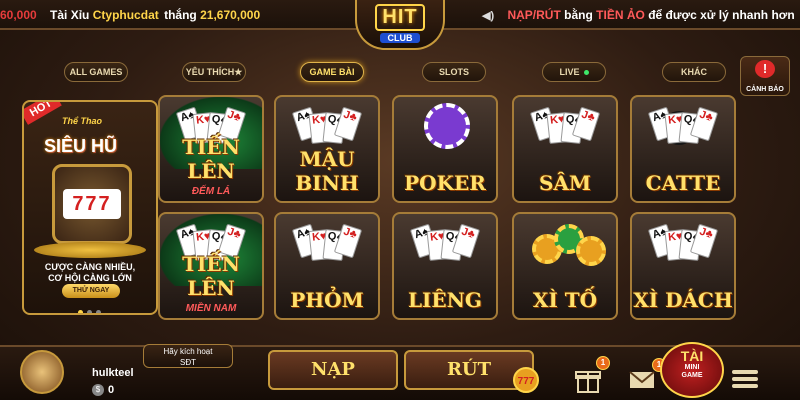  Describe the element at coordinates (534, 15) in the screenshot. I see `notice-part-1: NẠP/RÚT` at that location.